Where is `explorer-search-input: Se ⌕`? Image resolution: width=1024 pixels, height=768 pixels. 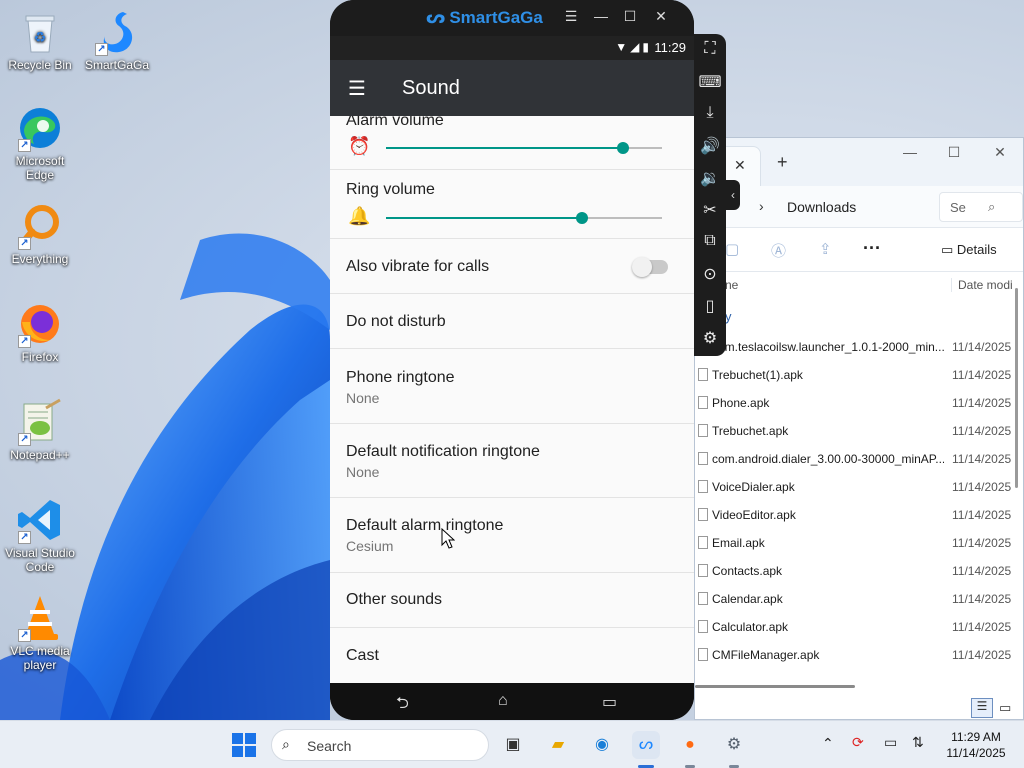 explorer-search-input: Se ⌕ is located at coordinates (981, 207).